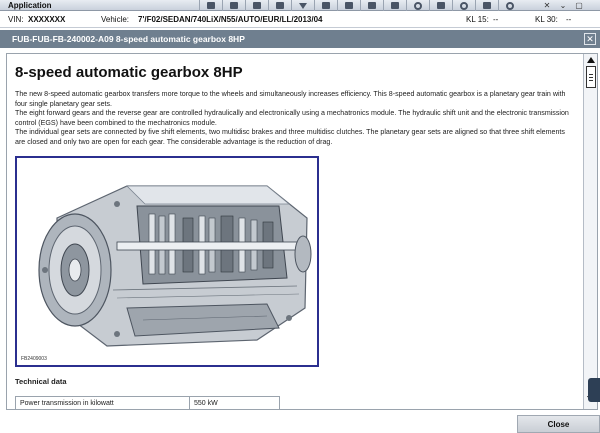 The width and height of the screenshot is (600, 433). Describe the element at coordinates (440, 5) in the screenshot. I see `print-icon` at that location.